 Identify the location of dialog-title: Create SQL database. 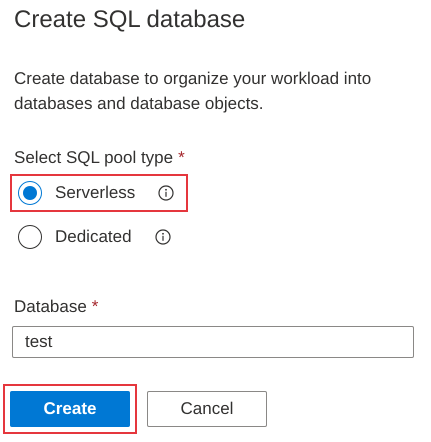
(130, 20).